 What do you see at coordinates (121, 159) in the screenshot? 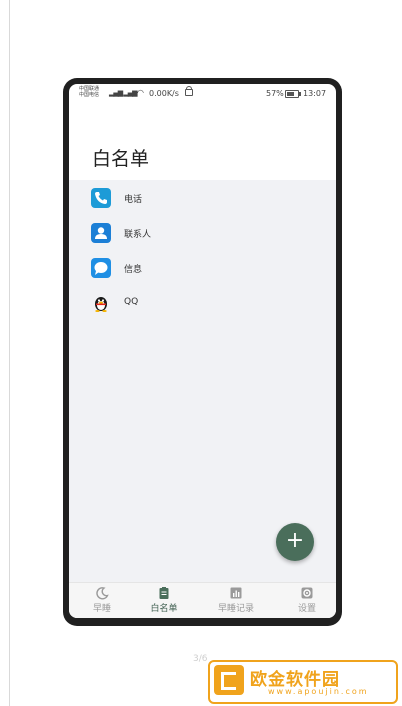
I see `page-title: 白名单` at bounding box center [121, 159].